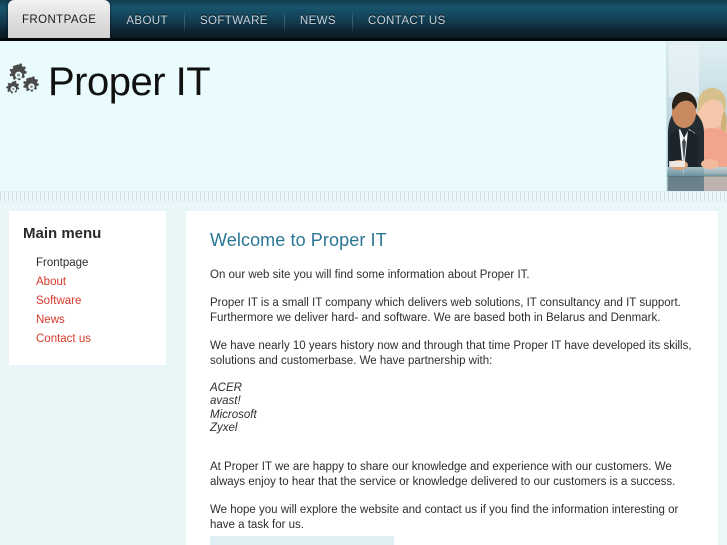 This screenshot has height=545, width=727. What do you see at coordinates (101, 339) in the screenshot?
I see `sidebar-item-contact-us: Contact us` at bounding box center [101, 339].